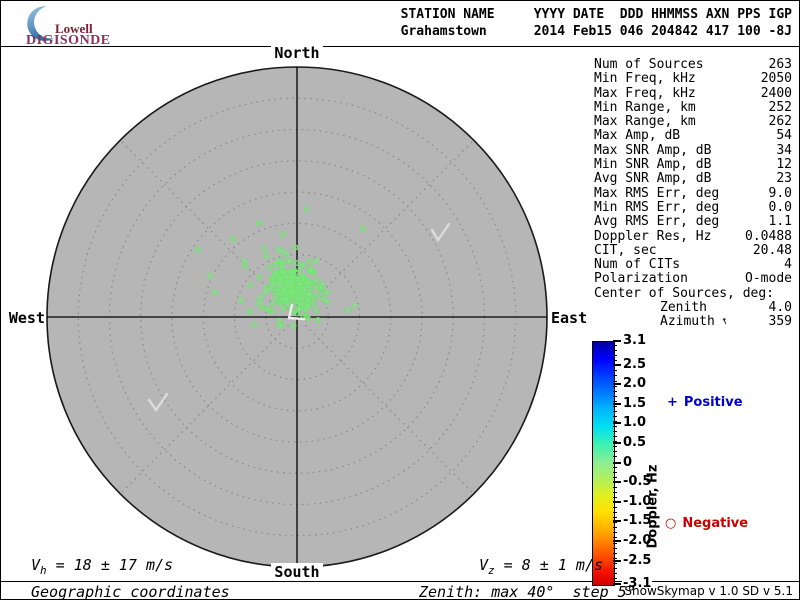 Image resolution: width=800 pixels, height=600 pixels. I want to click on stat-label: Center of Sources, deg:, so click(684, 293).